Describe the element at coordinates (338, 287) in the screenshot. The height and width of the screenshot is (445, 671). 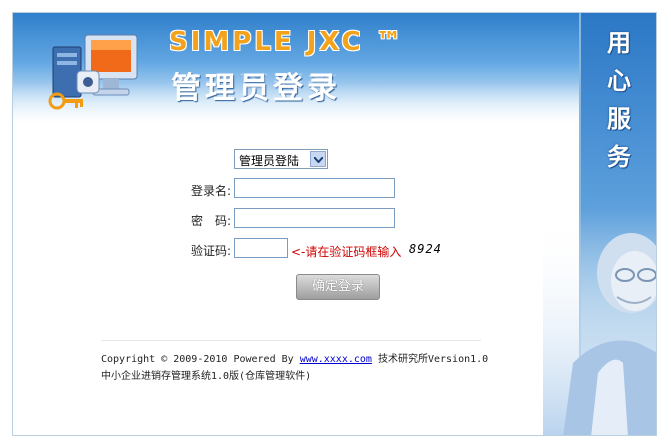
I see `login-button: 确定登录` at that location.